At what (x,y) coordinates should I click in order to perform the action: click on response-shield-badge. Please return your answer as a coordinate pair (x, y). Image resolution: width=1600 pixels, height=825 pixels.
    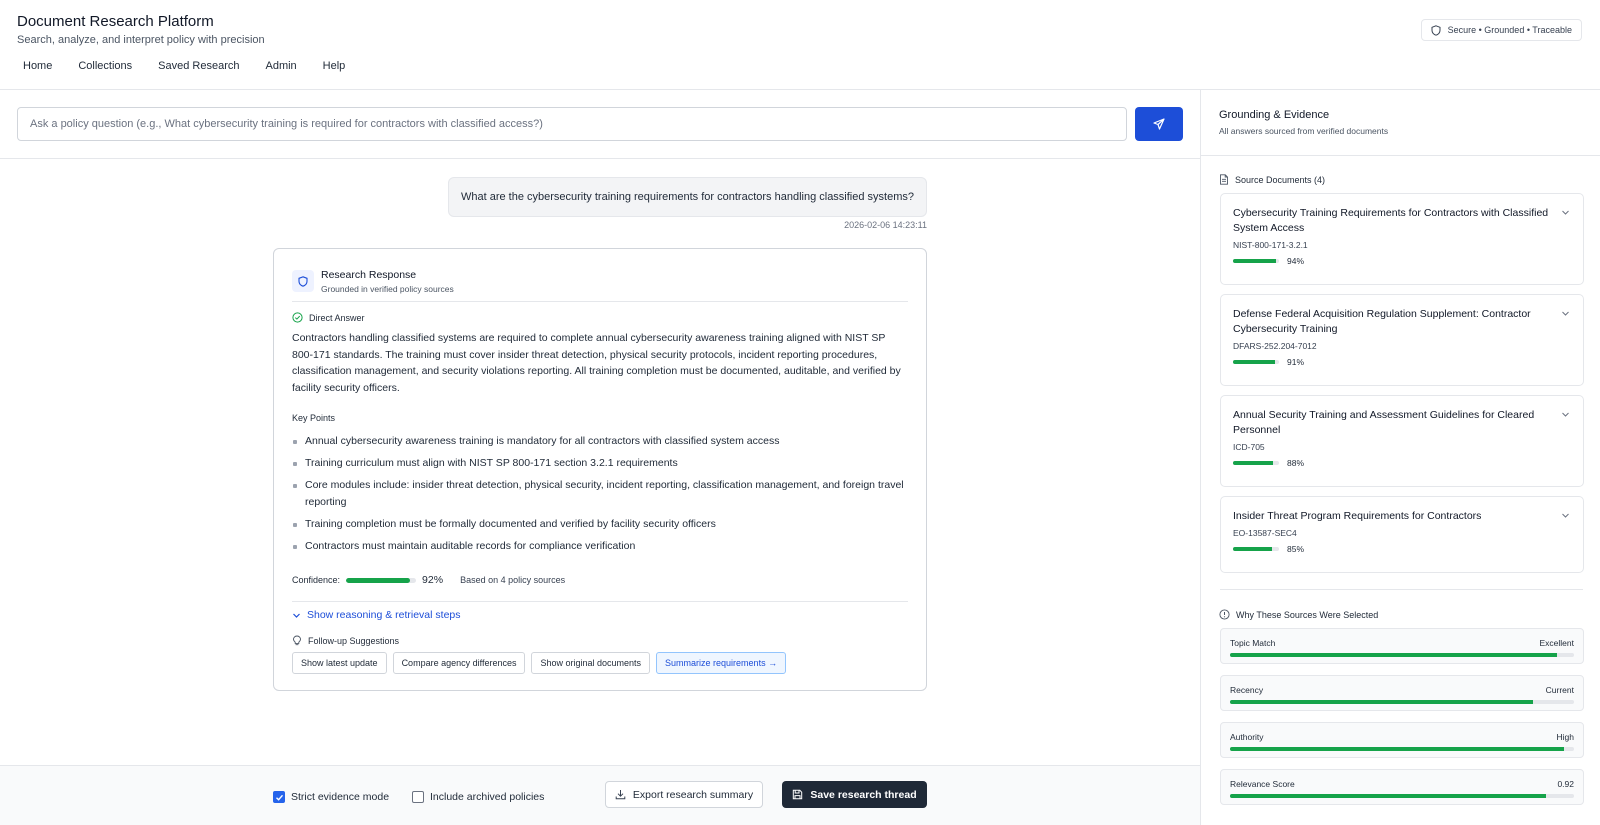
    Looking at the image, I should click on (303, 281).